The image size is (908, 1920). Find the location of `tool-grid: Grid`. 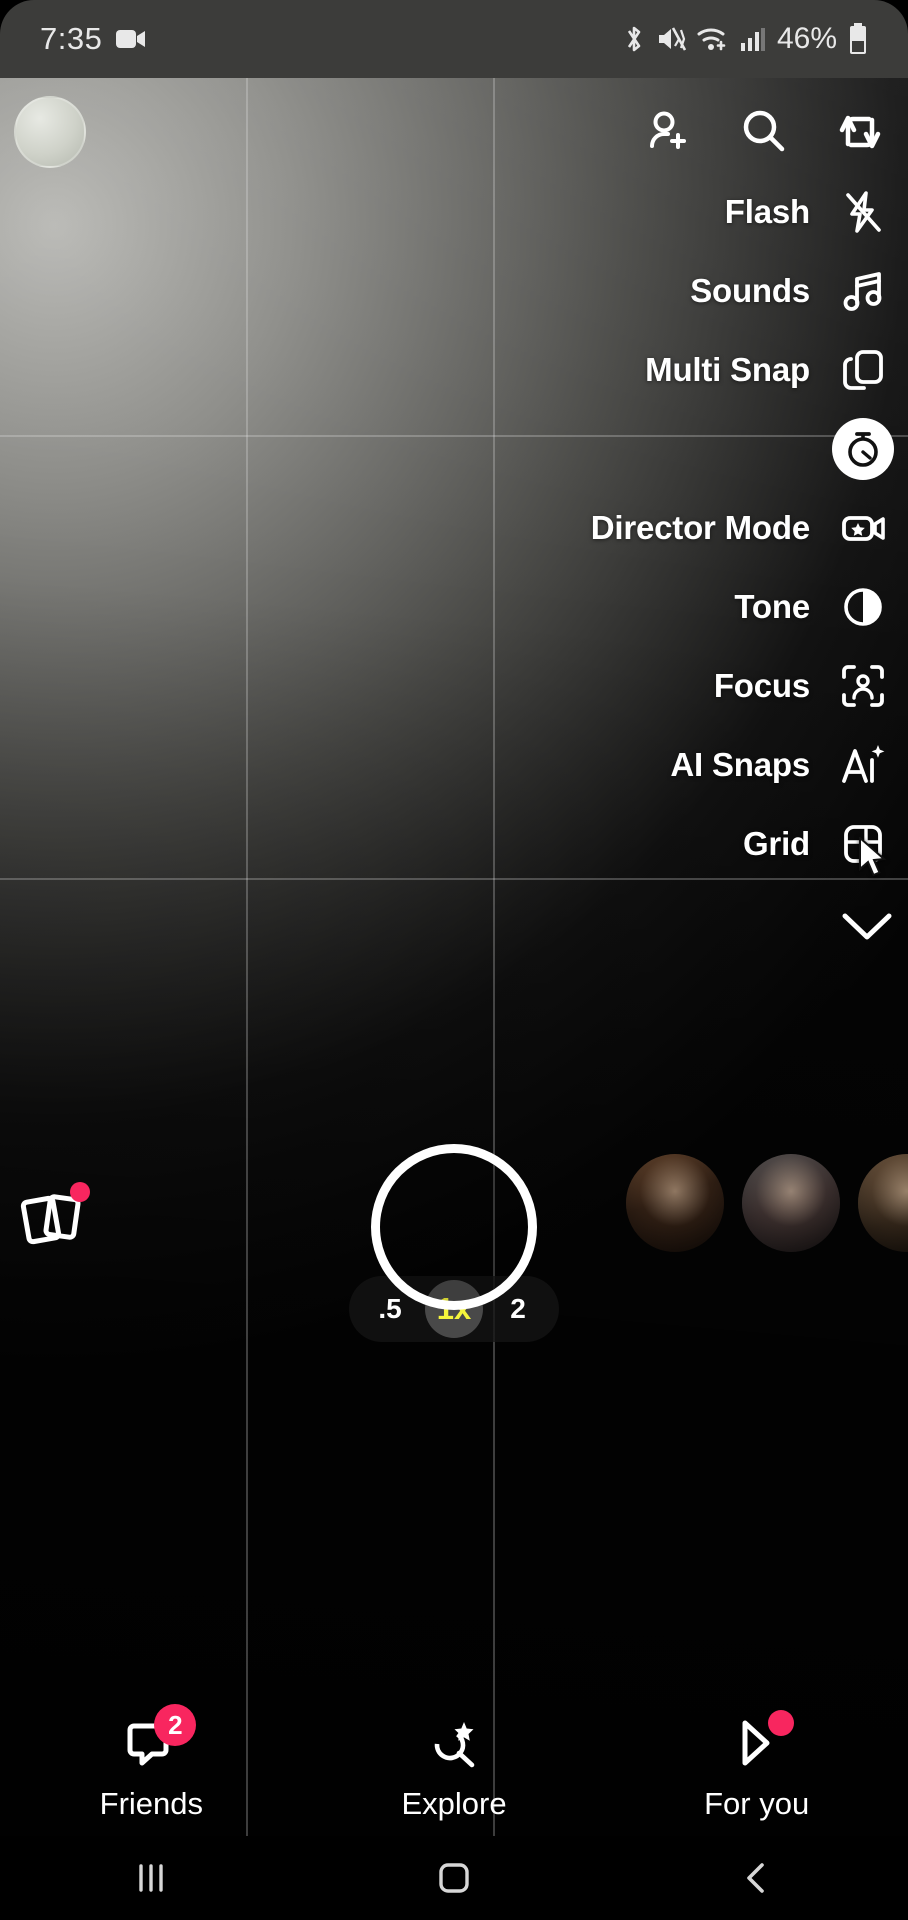

tool-grid: Grid is located at coordinates (742, 843).